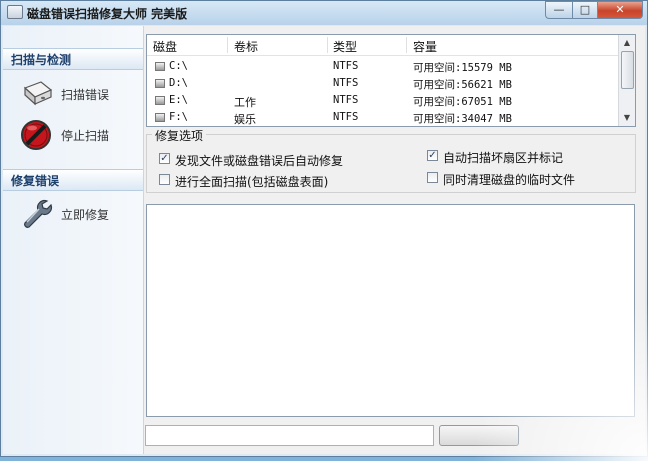 The image size is (648, 461). What do you see at coordinates (38, 213) in the screenshot?
I see `wrench-icon` at bounding box center [38, 213].